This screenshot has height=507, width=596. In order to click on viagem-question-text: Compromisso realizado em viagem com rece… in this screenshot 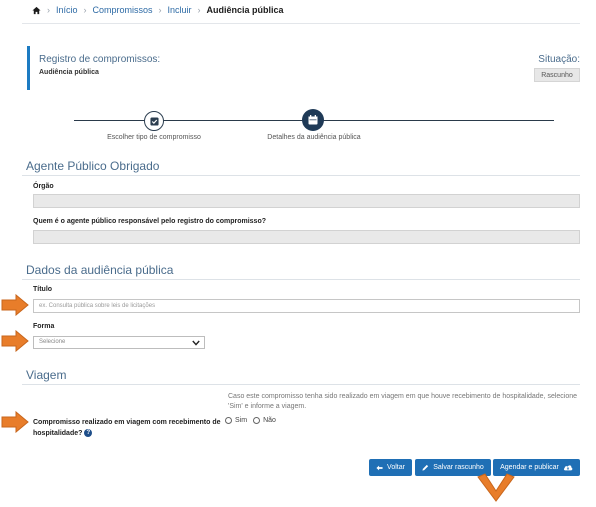, I will do `click(127, 428)`.